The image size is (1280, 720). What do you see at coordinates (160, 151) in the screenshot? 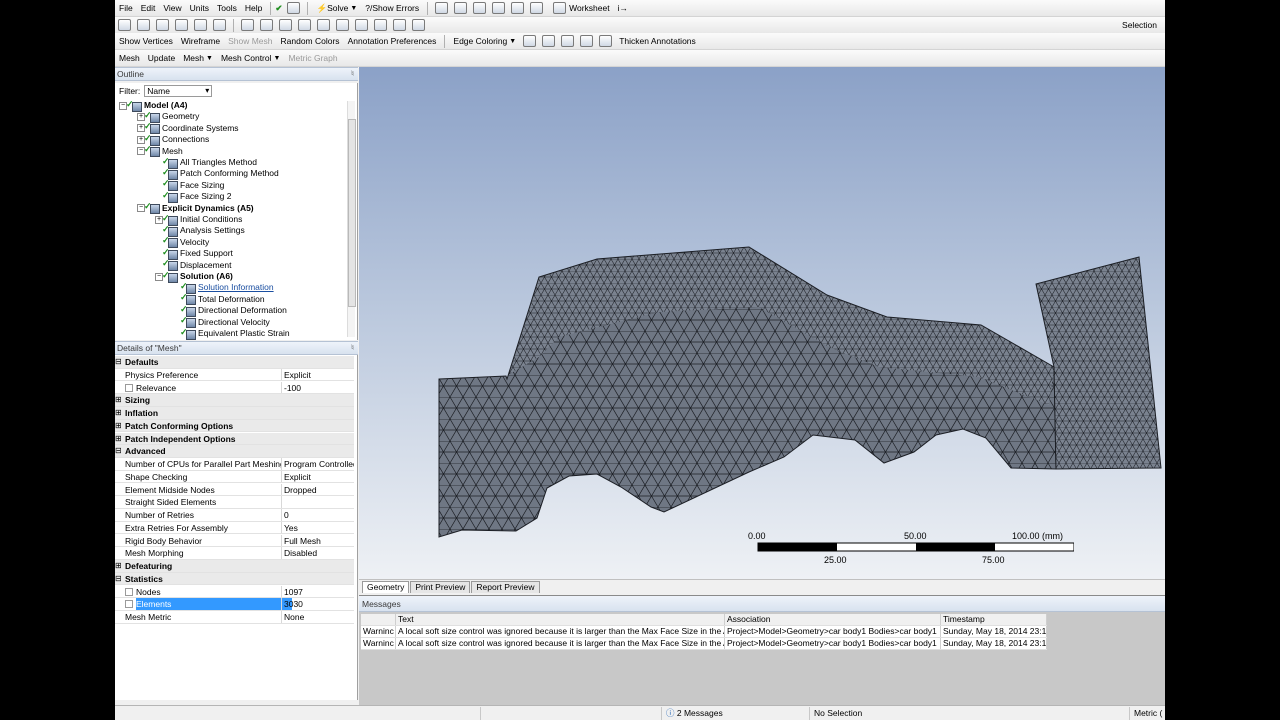
I see `outline-tree-item: −Mesh` at bounding box center [160, 151].